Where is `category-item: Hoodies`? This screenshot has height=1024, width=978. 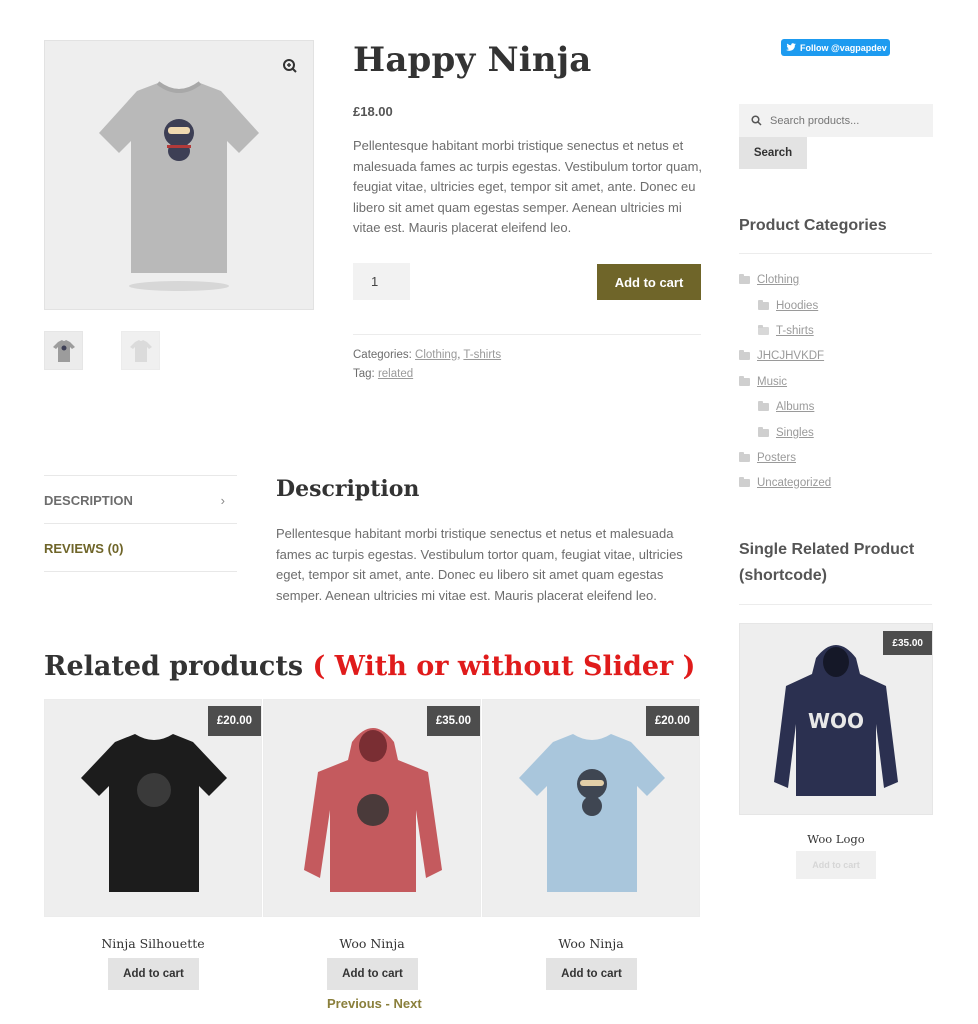
category-item: Hoodies is located at coordinates (788, 306).